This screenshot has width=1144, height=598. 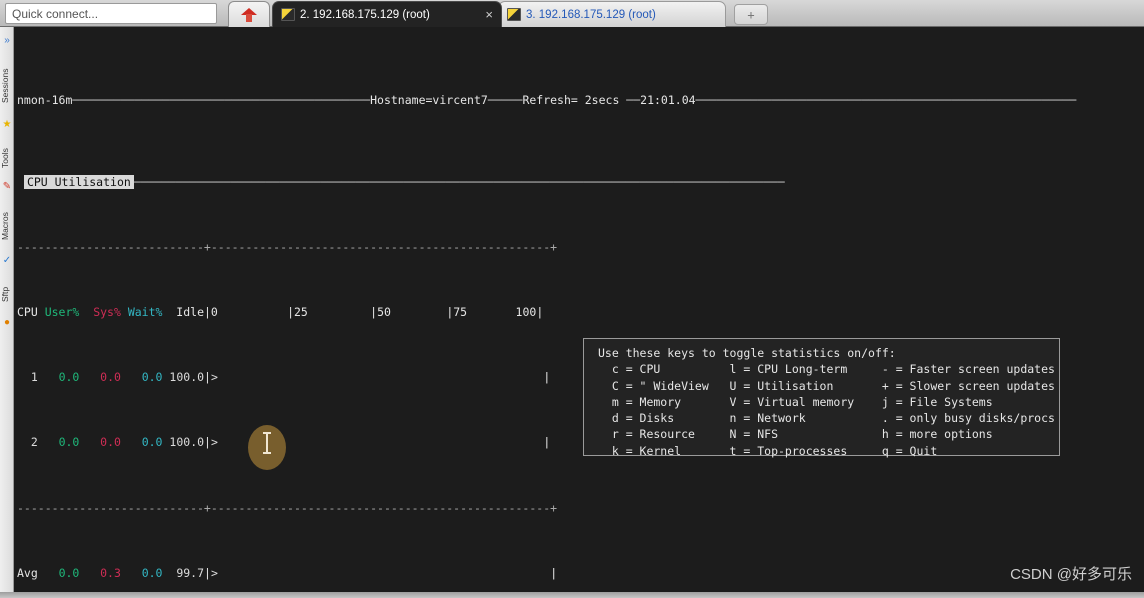 I want to click on home-icon, so click(x=249, y=15).